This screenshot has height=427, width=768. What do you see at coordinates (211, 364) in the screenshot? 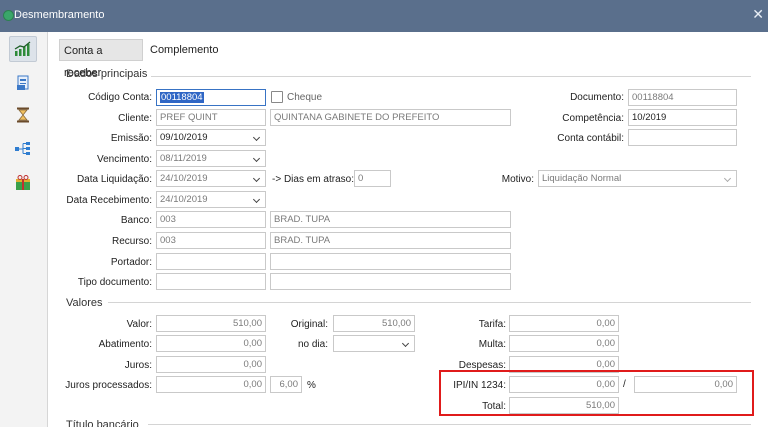
I see `juros-input: 0,00` at bounding box center [211, 364].